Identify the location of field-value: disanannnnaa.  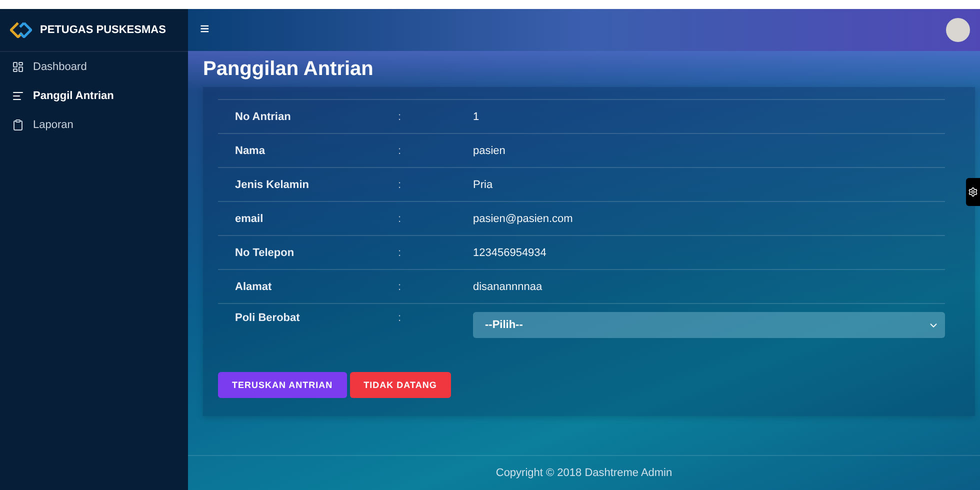
(508, 286).